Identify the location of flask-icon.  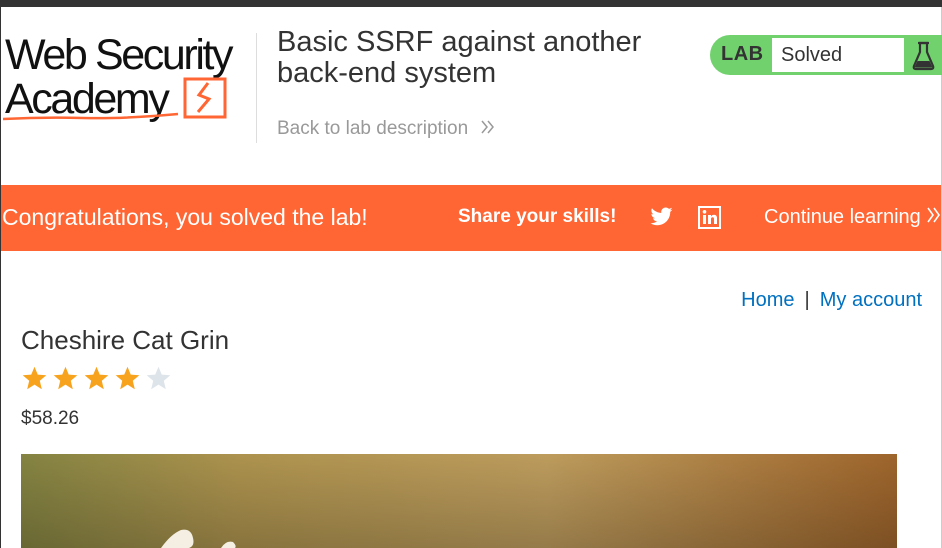
(923, 55).